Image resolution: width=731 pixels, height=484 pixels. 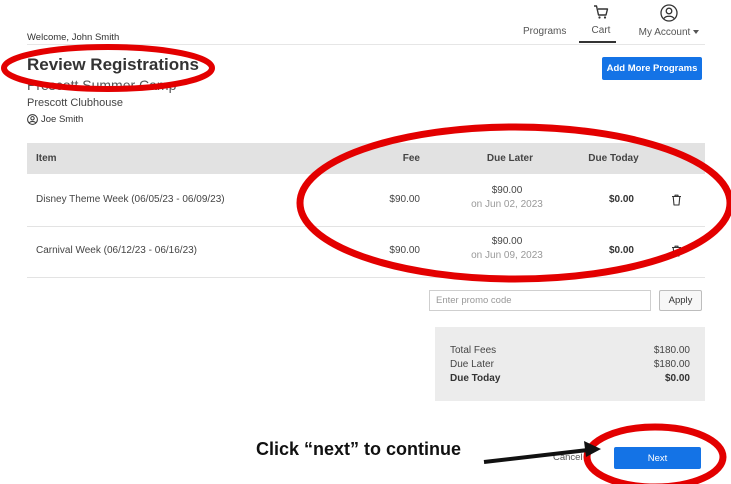 I want to click on table-header: Item Fee Due Later Due Today, so click(x=366, y=158).